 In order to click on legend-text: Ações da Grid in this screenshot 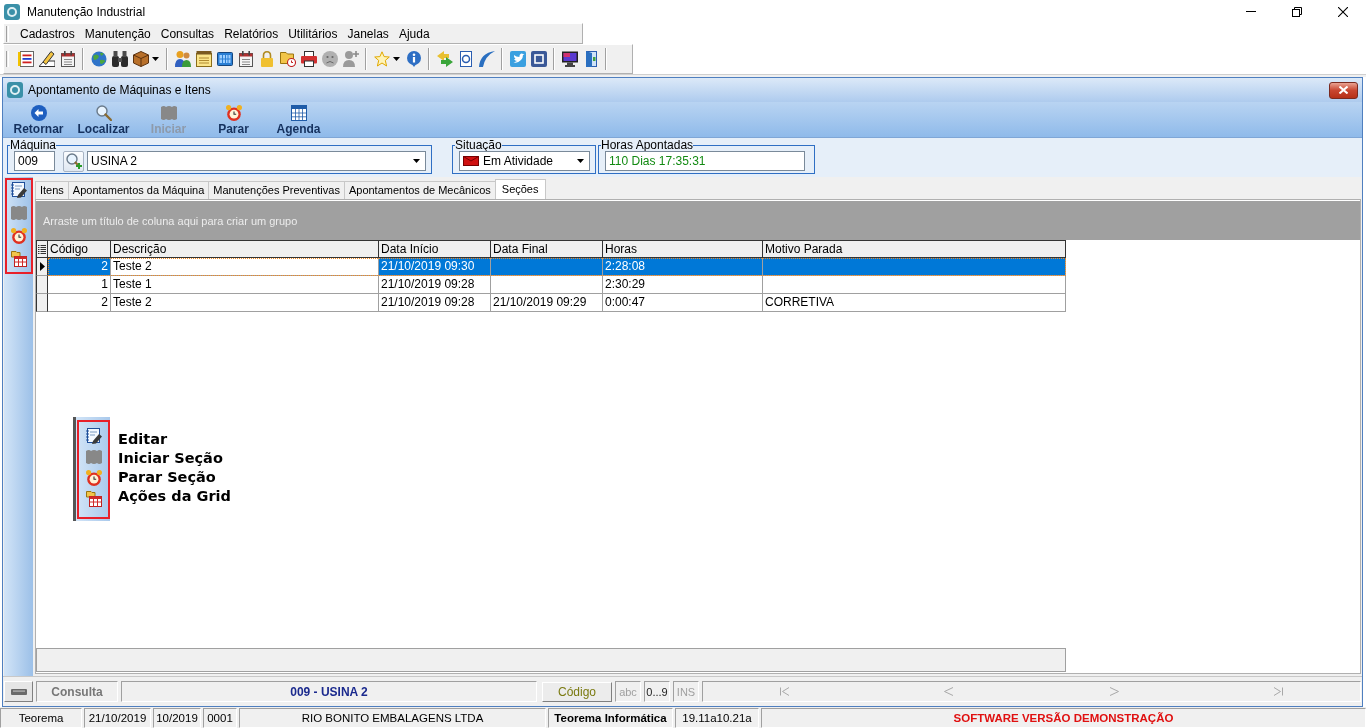, I will do `click(174, 496)`.